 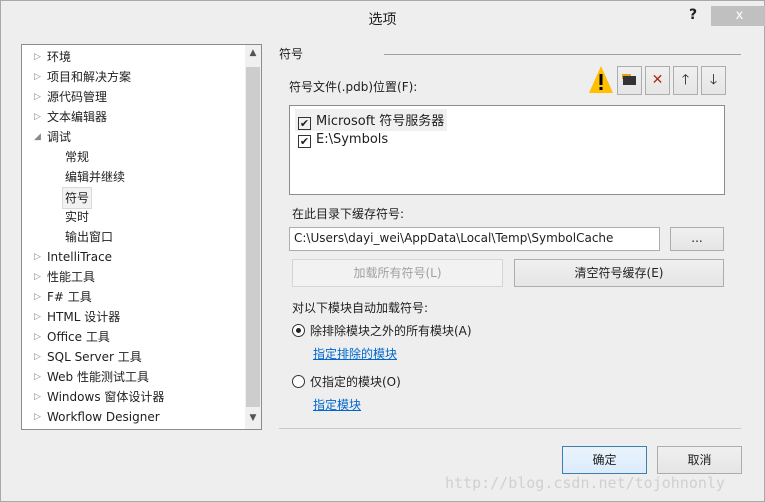 I want to click on delete-icon: ✕, so click(x=657, y=80).